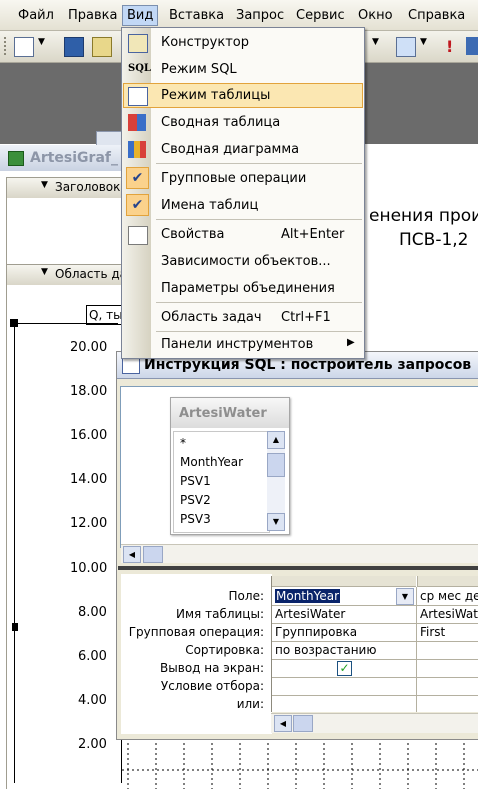  What do you see at coordinates (183, 443) in the screenshot?
I see `field-item: *` at bounding box center [183, 443].